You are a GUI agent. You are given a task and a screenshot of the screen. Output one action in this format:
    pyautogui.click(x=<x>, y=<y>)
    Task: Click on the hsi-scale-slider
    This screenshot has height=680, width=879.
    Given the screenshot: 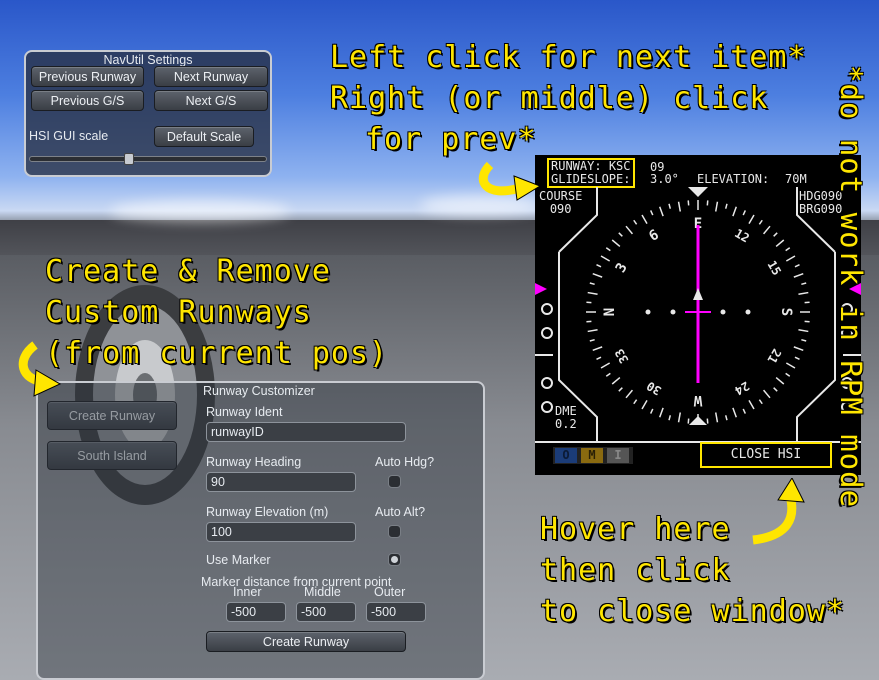 What is the action you would take?
    pyautogui.click(x=148, y=159)
    